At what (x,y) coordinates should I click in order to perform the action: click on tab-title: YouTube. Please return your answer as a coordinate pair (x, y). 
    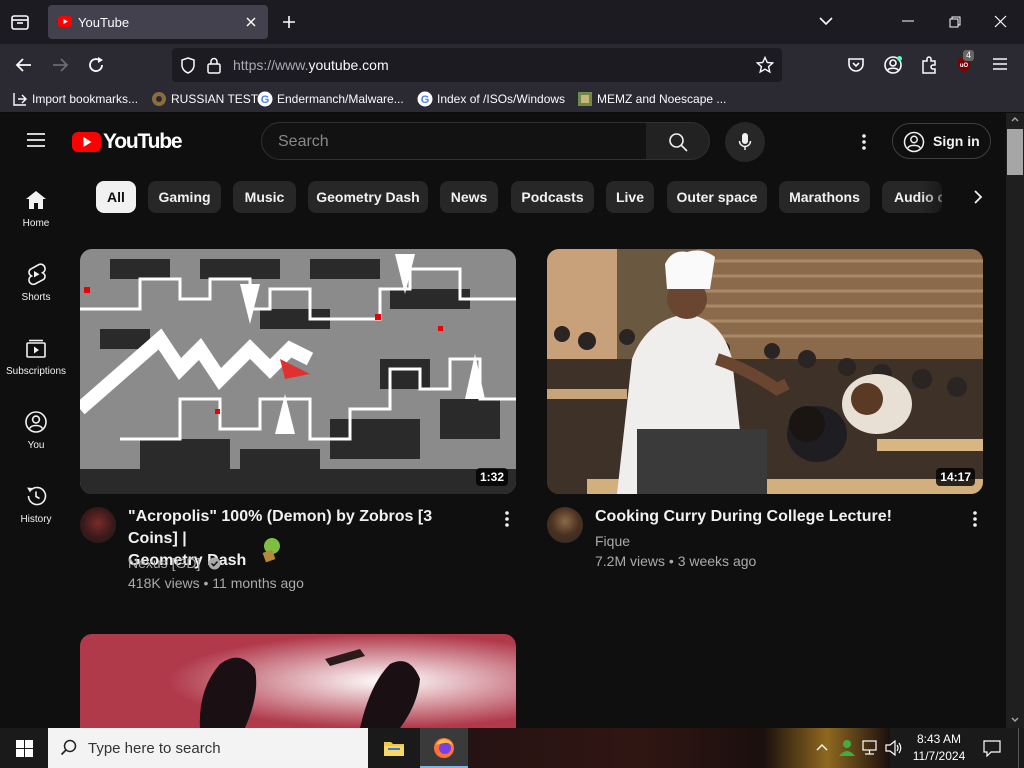
    Looking at the image, I should click on (104, 22).